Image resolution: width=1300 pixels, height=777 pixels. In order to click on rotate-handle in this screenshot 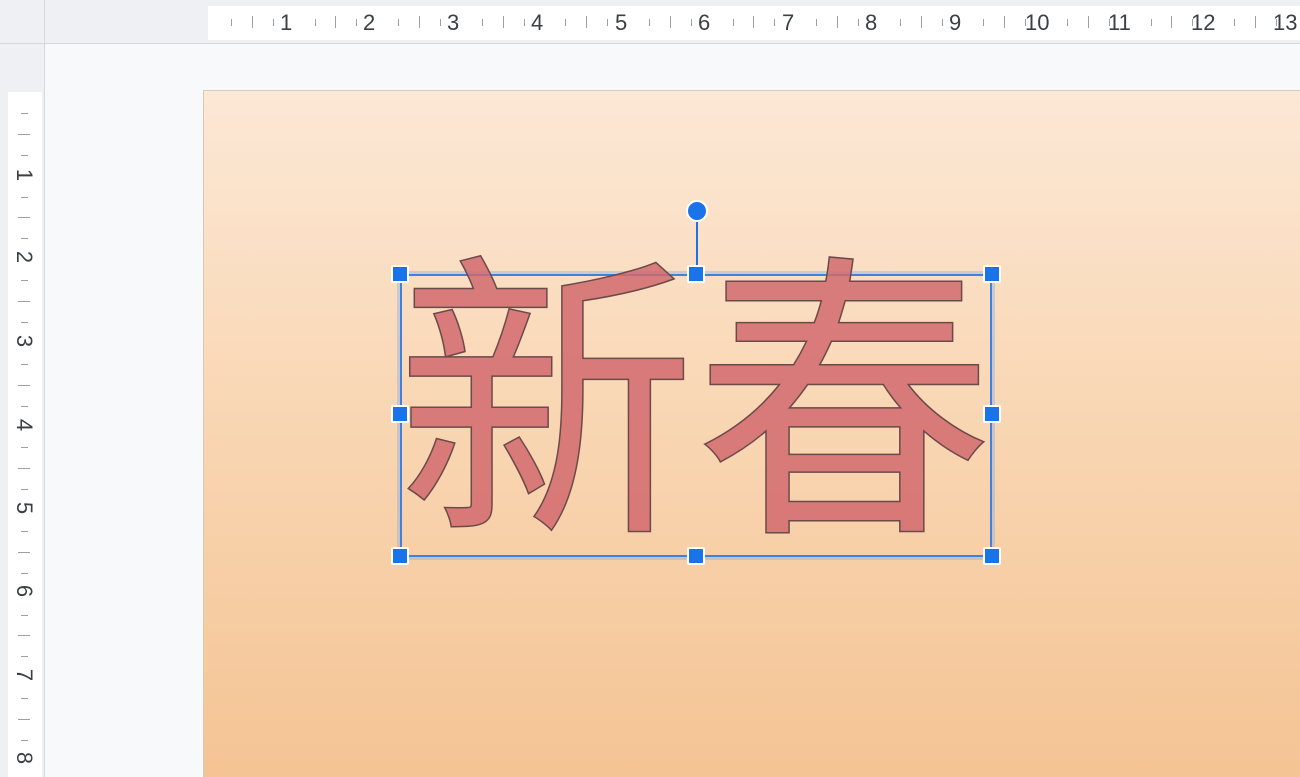, I will do `click(697, 211)`.